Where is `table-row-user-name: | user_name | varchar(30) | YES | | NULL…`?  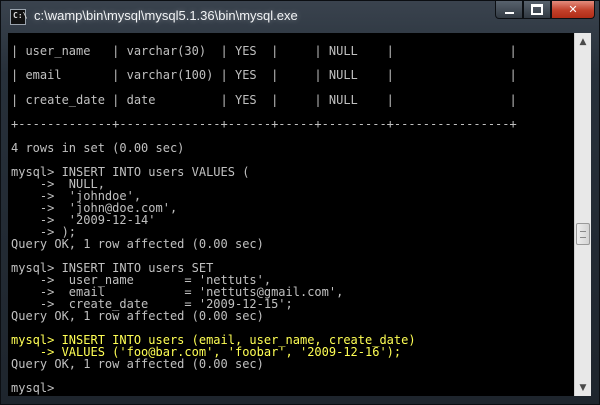 table-row-user-name: | user_name | varchar(30) | YES | | NULL… is located at coordinates (264, 51).